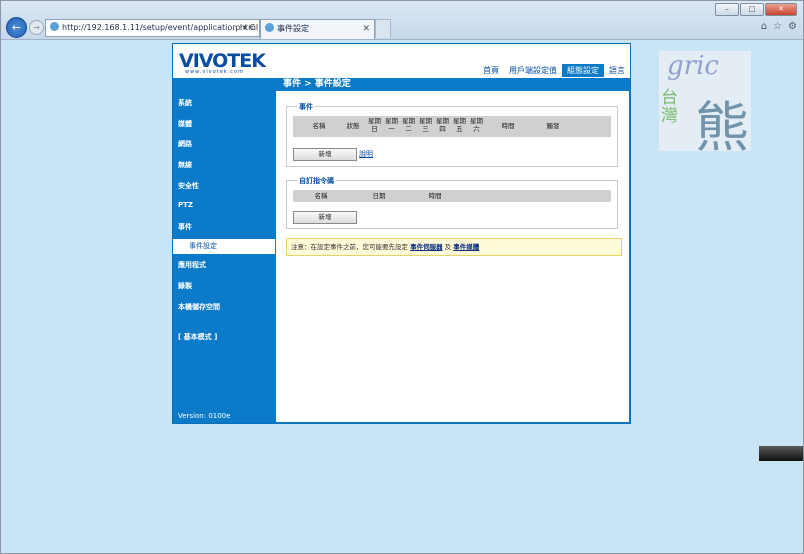  Describe the element at coordinates (792, 26) in the screenshot. I see `settings-gear-icon: ⚙` at that location.